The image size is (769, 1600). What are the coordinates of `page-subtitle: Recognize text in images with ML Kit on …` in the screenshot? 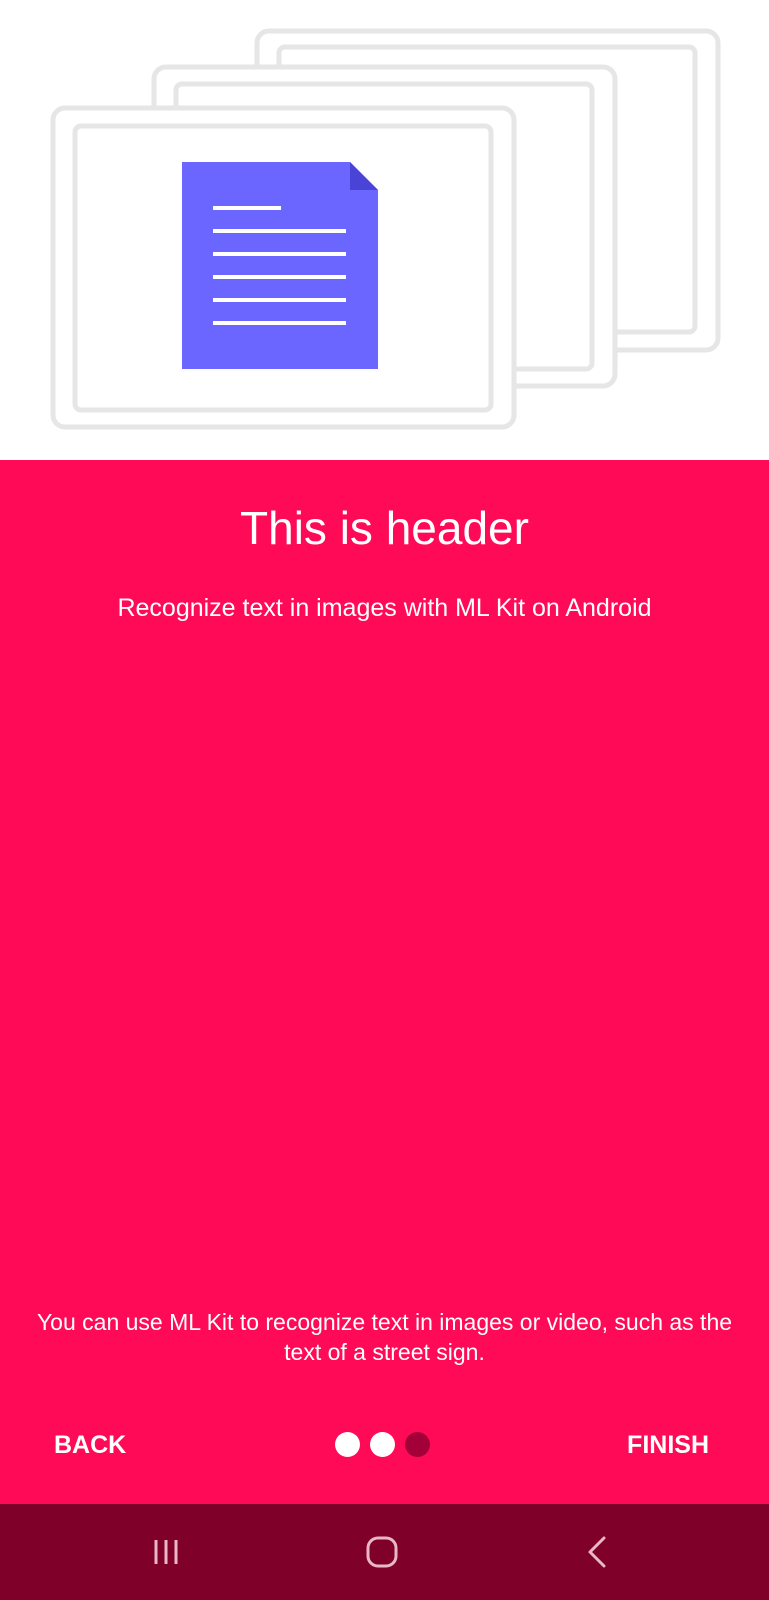 It's located at (384, 608).